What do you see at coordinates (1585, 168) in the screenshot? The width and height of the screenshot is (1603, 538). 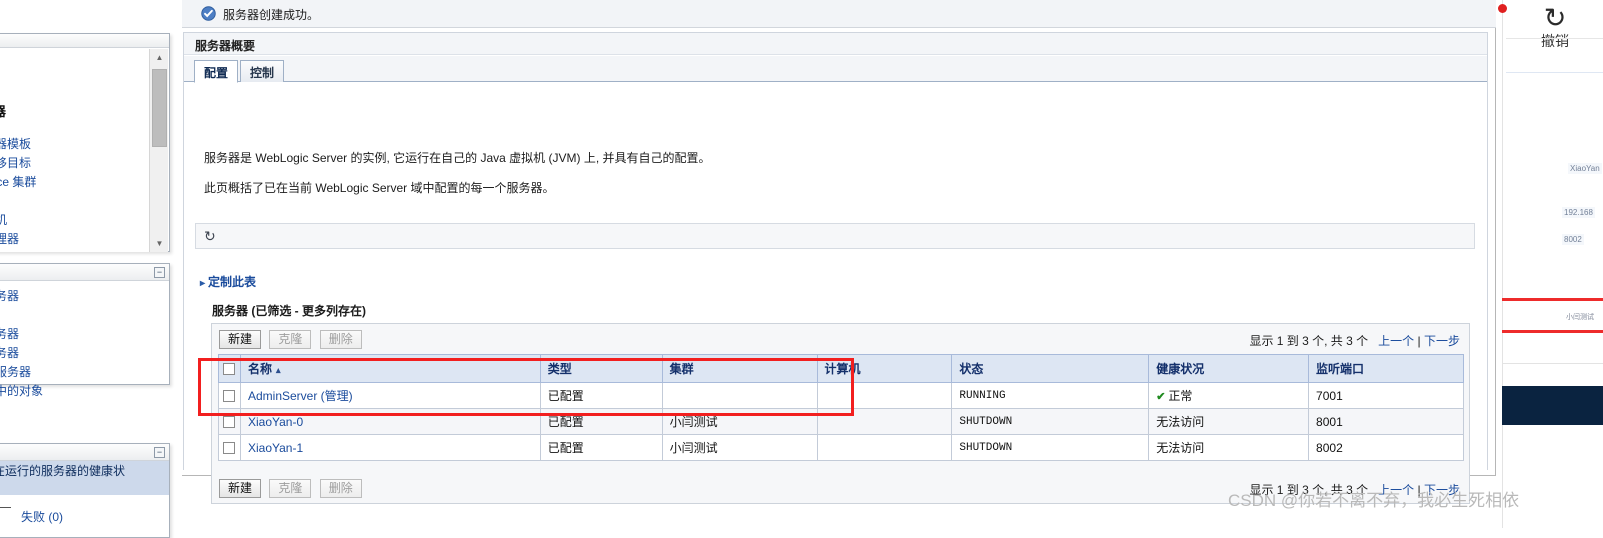 I see `background-faint-text-1: XiaoYan` at bounding box center [1585, 168].